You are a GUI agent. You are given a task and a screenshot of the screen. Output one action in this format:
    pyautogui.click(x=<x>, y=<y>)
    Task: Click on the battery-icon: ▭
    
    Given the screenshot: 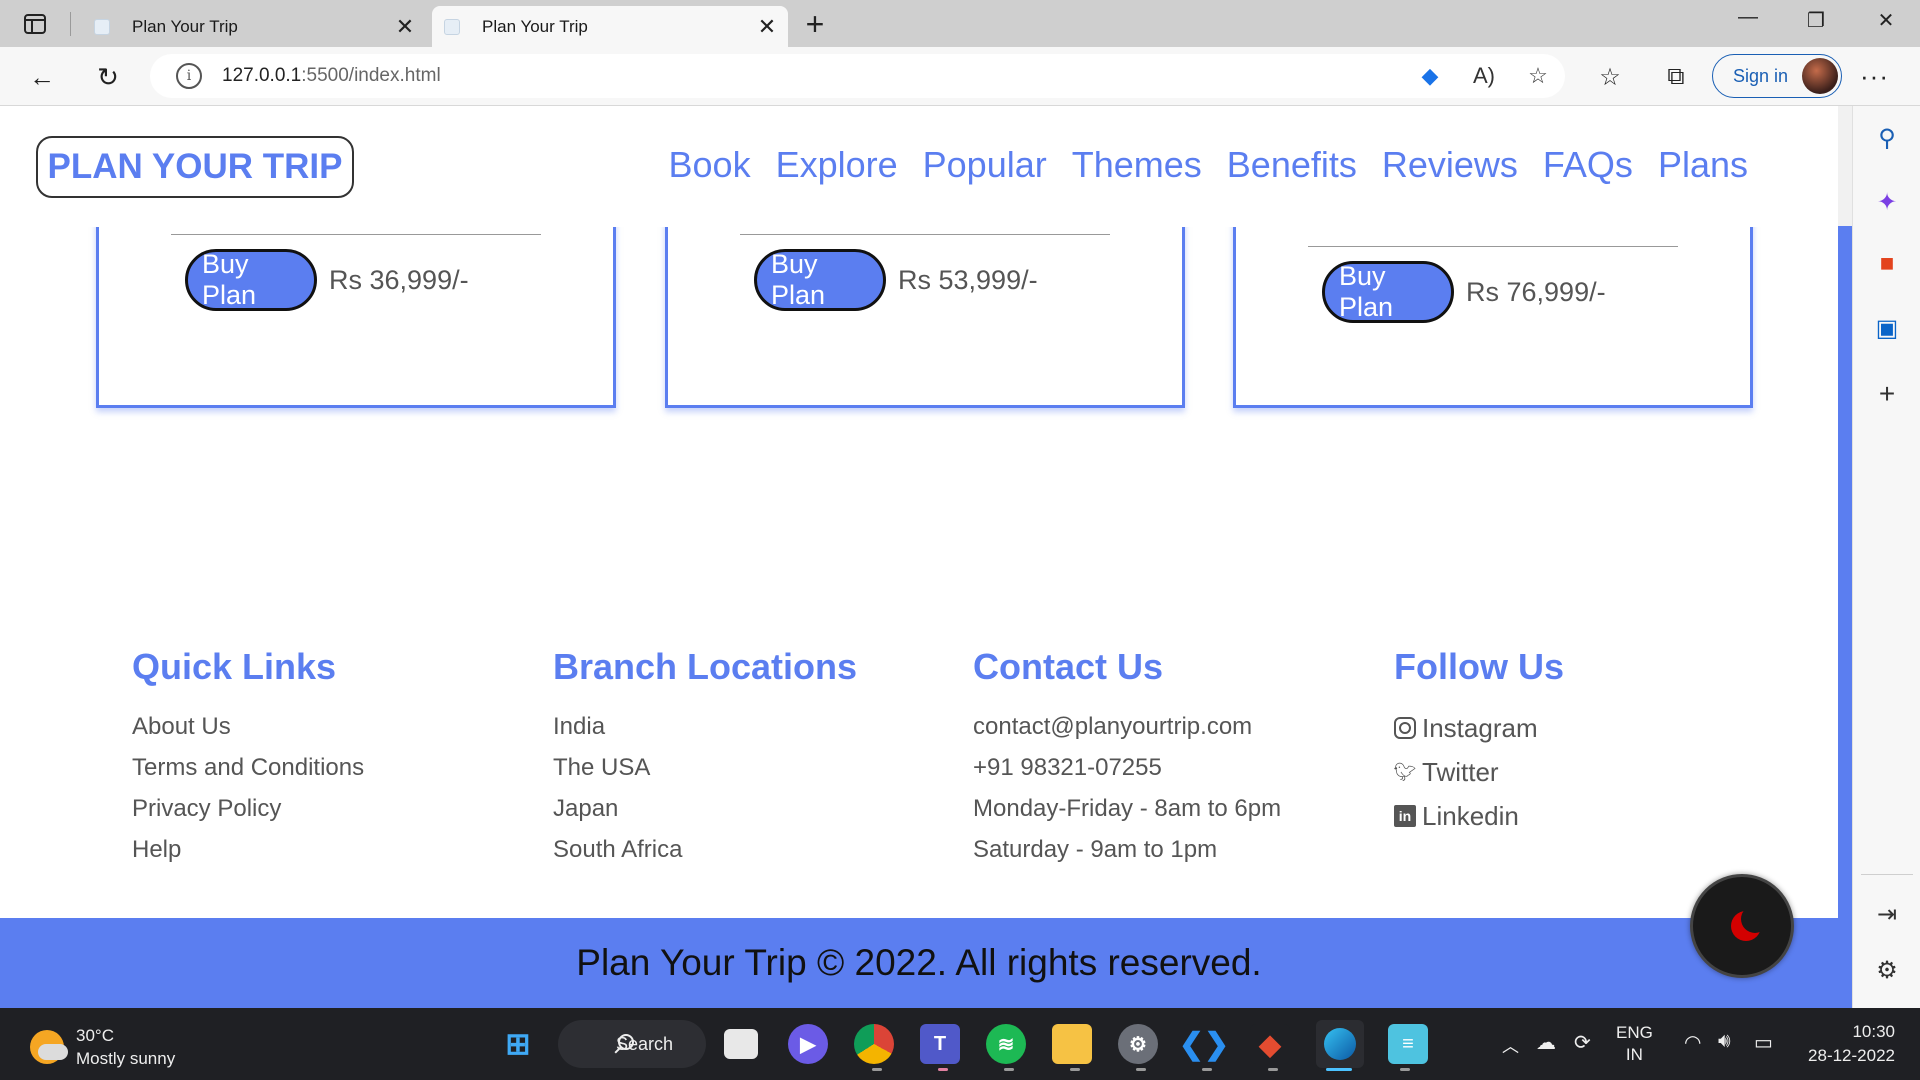 What is the action you would take?
    pyautogui.click(x=1763, y=1042)
    